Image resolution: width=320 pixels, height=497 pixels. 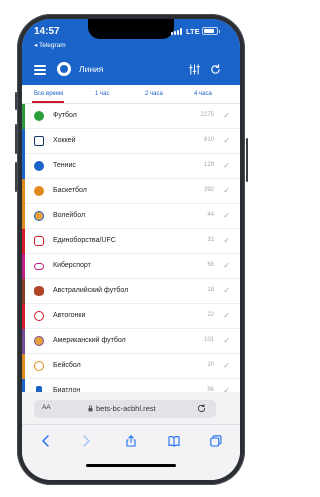 What do you see at coordinates (216, 441) in the screenshot?
I see `tabs-icon` at bounding box center [216, 441].